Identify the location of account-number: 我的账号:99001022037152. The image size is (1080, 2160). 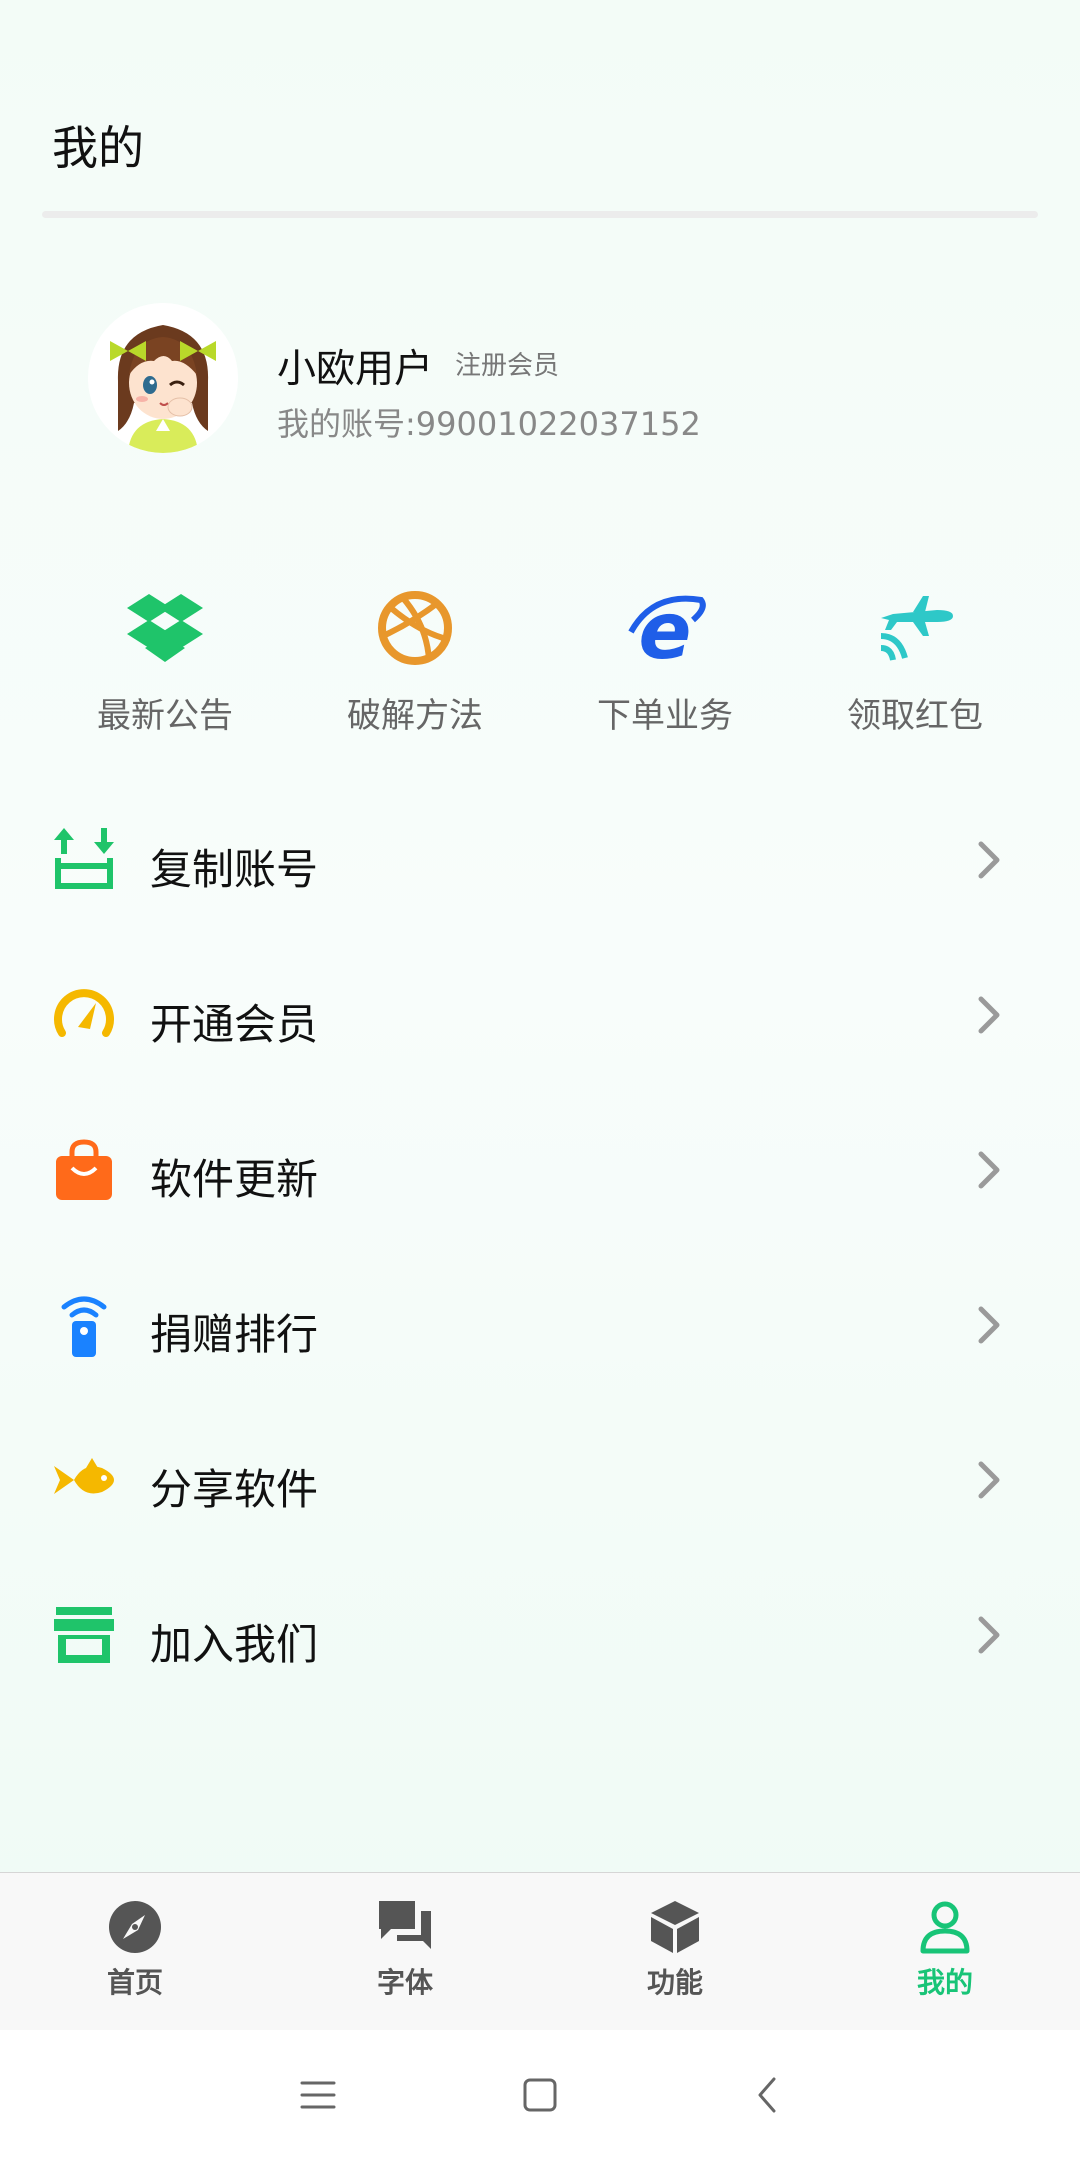
(489, 424).